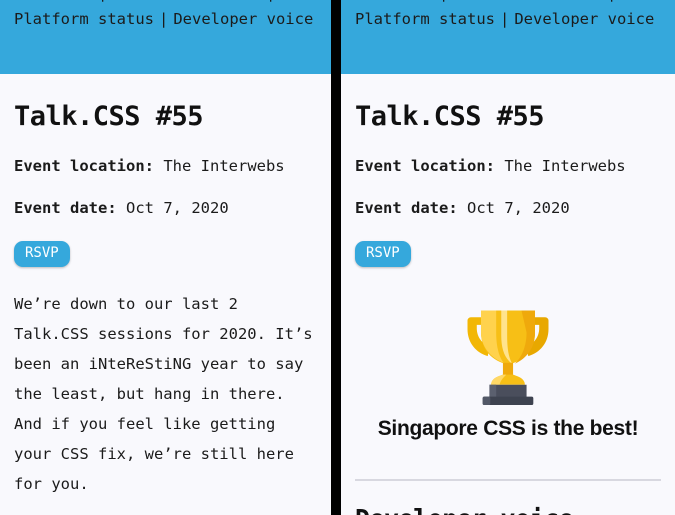  What do you see at coordinates (406, 207) in the screenshot?
I see `event-date-label-right: Event date:` at bounding box center [406, 207].